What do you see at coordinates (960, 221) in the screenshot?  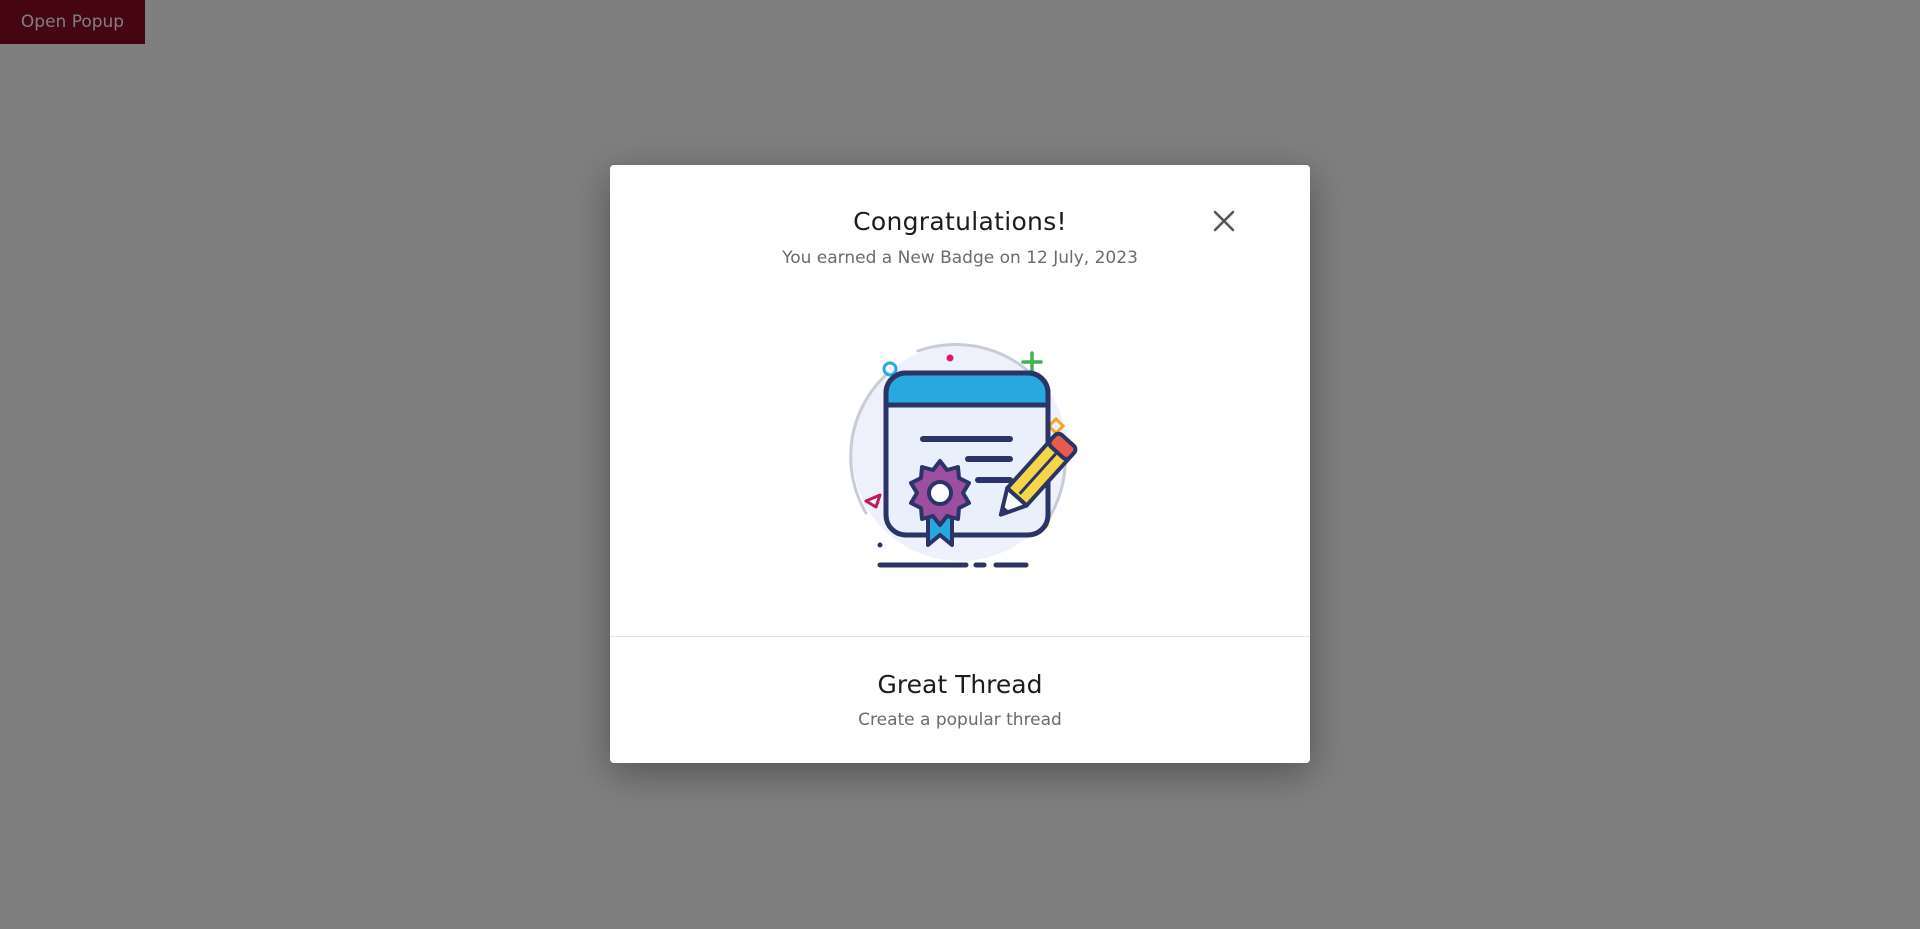 I see `modal-title: Congratulations!` at bounding box center [960, 221].